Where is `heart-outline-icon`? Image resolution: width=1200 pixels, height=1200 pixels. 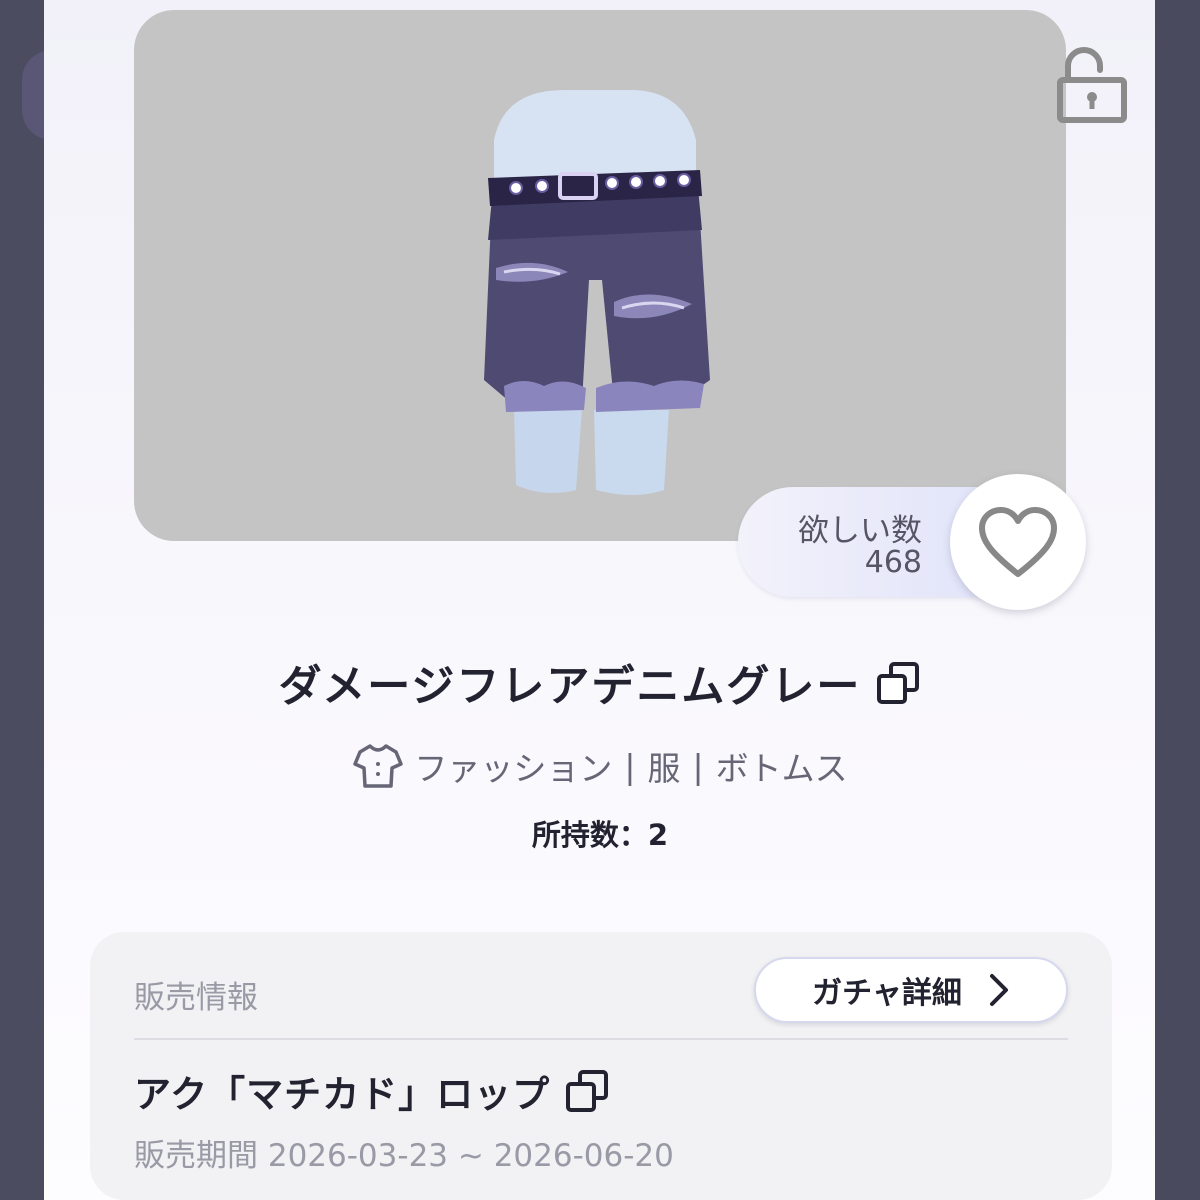
heart-outline-icon is located at coordinates (1018, 542).